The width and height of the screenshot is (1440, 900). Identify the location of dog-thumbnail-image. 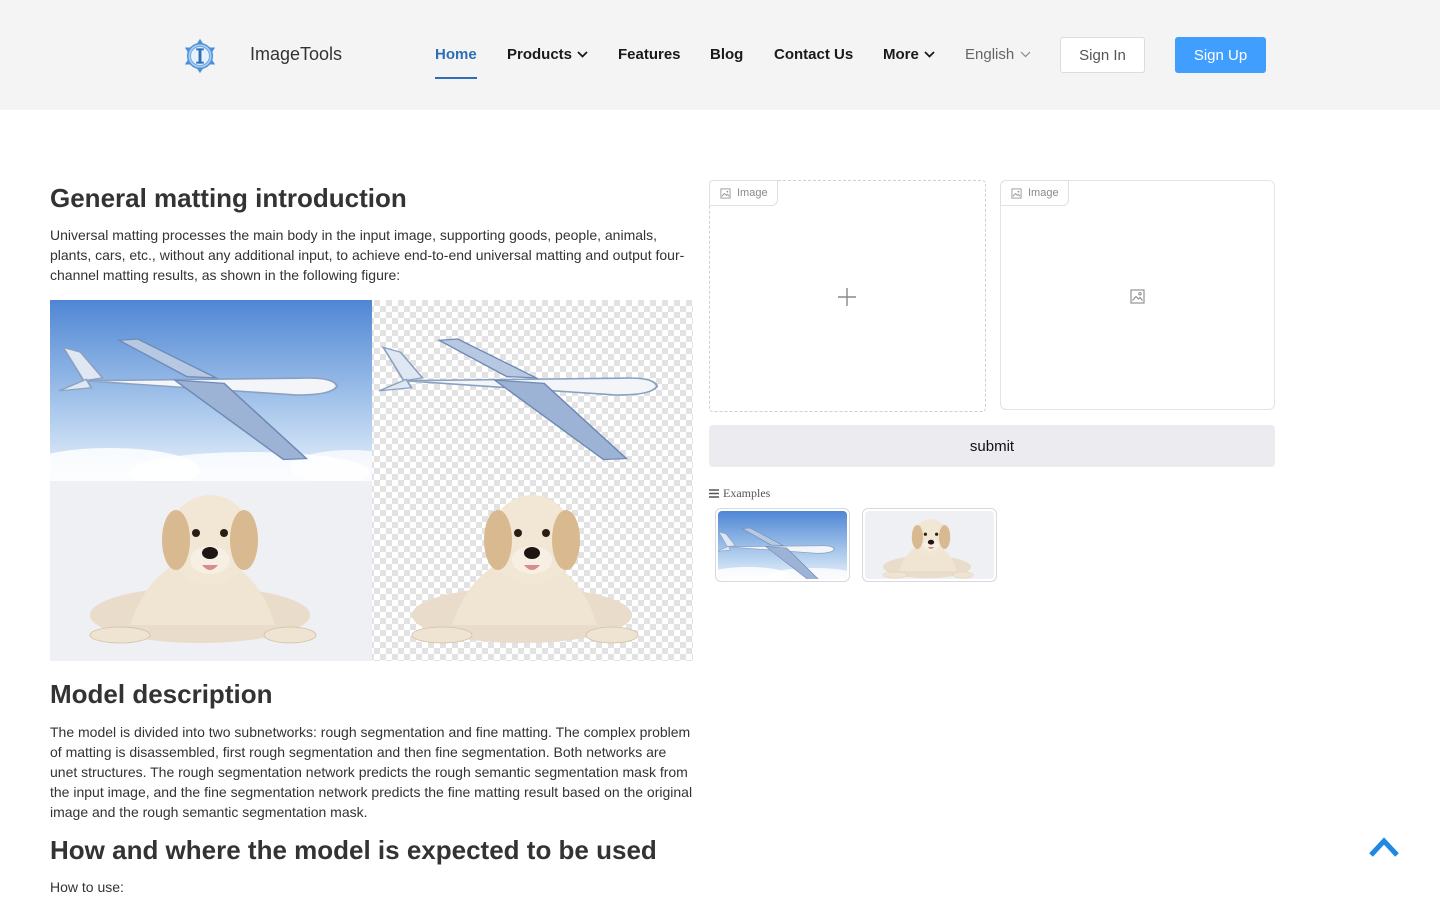
(929, 545).